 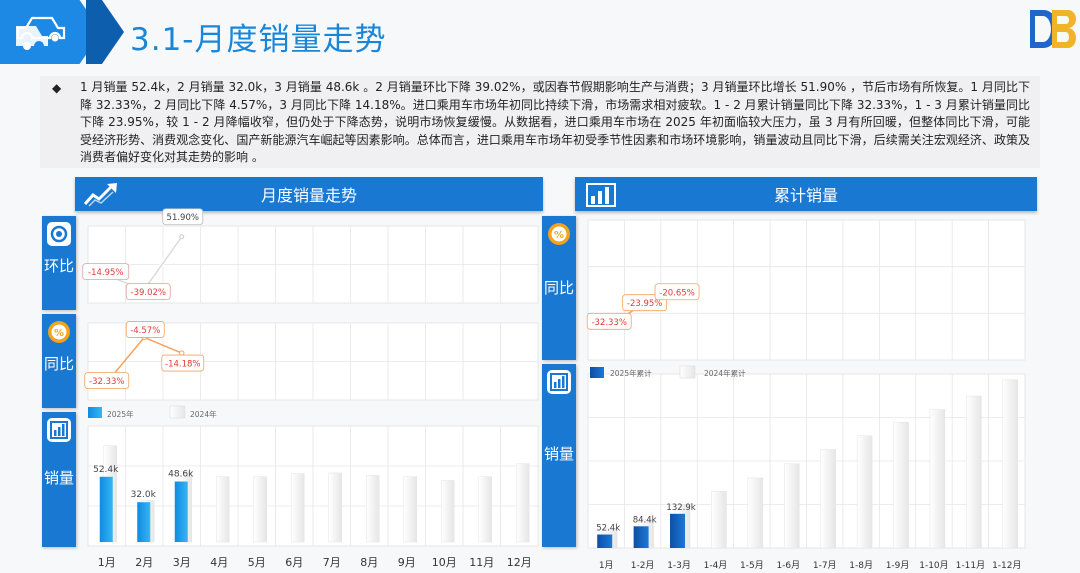 What do you see at coordinates (679, 565) in the screenshot?
I see `cum-x-tick-label: 1-3月` at bounding box center [679, 565].